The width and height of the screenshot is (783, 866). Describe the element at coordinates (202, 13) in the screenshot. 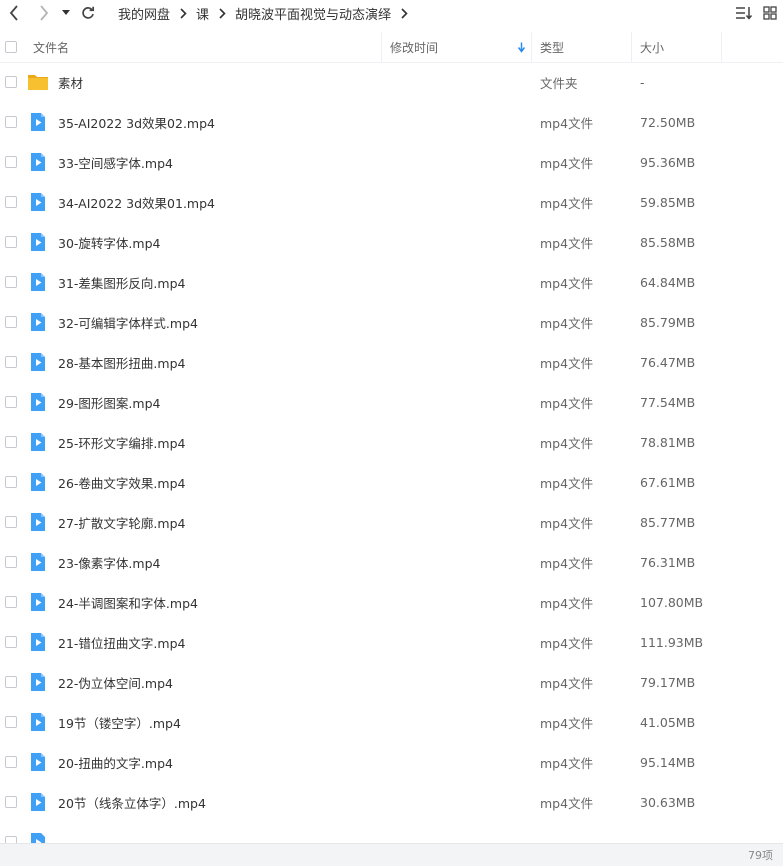

I see `breadcrumb-item: 课` at that location.